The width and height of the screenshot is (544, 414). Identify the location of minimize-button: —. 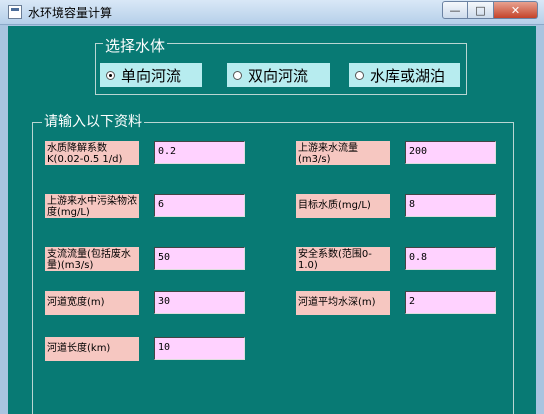
(455, 10).